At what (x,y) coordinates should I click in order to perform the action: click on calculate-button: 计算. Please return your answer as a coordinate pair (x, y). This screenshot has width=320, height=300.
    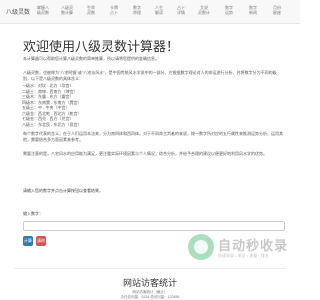
    Looking at the image, I should click on (28, 241).